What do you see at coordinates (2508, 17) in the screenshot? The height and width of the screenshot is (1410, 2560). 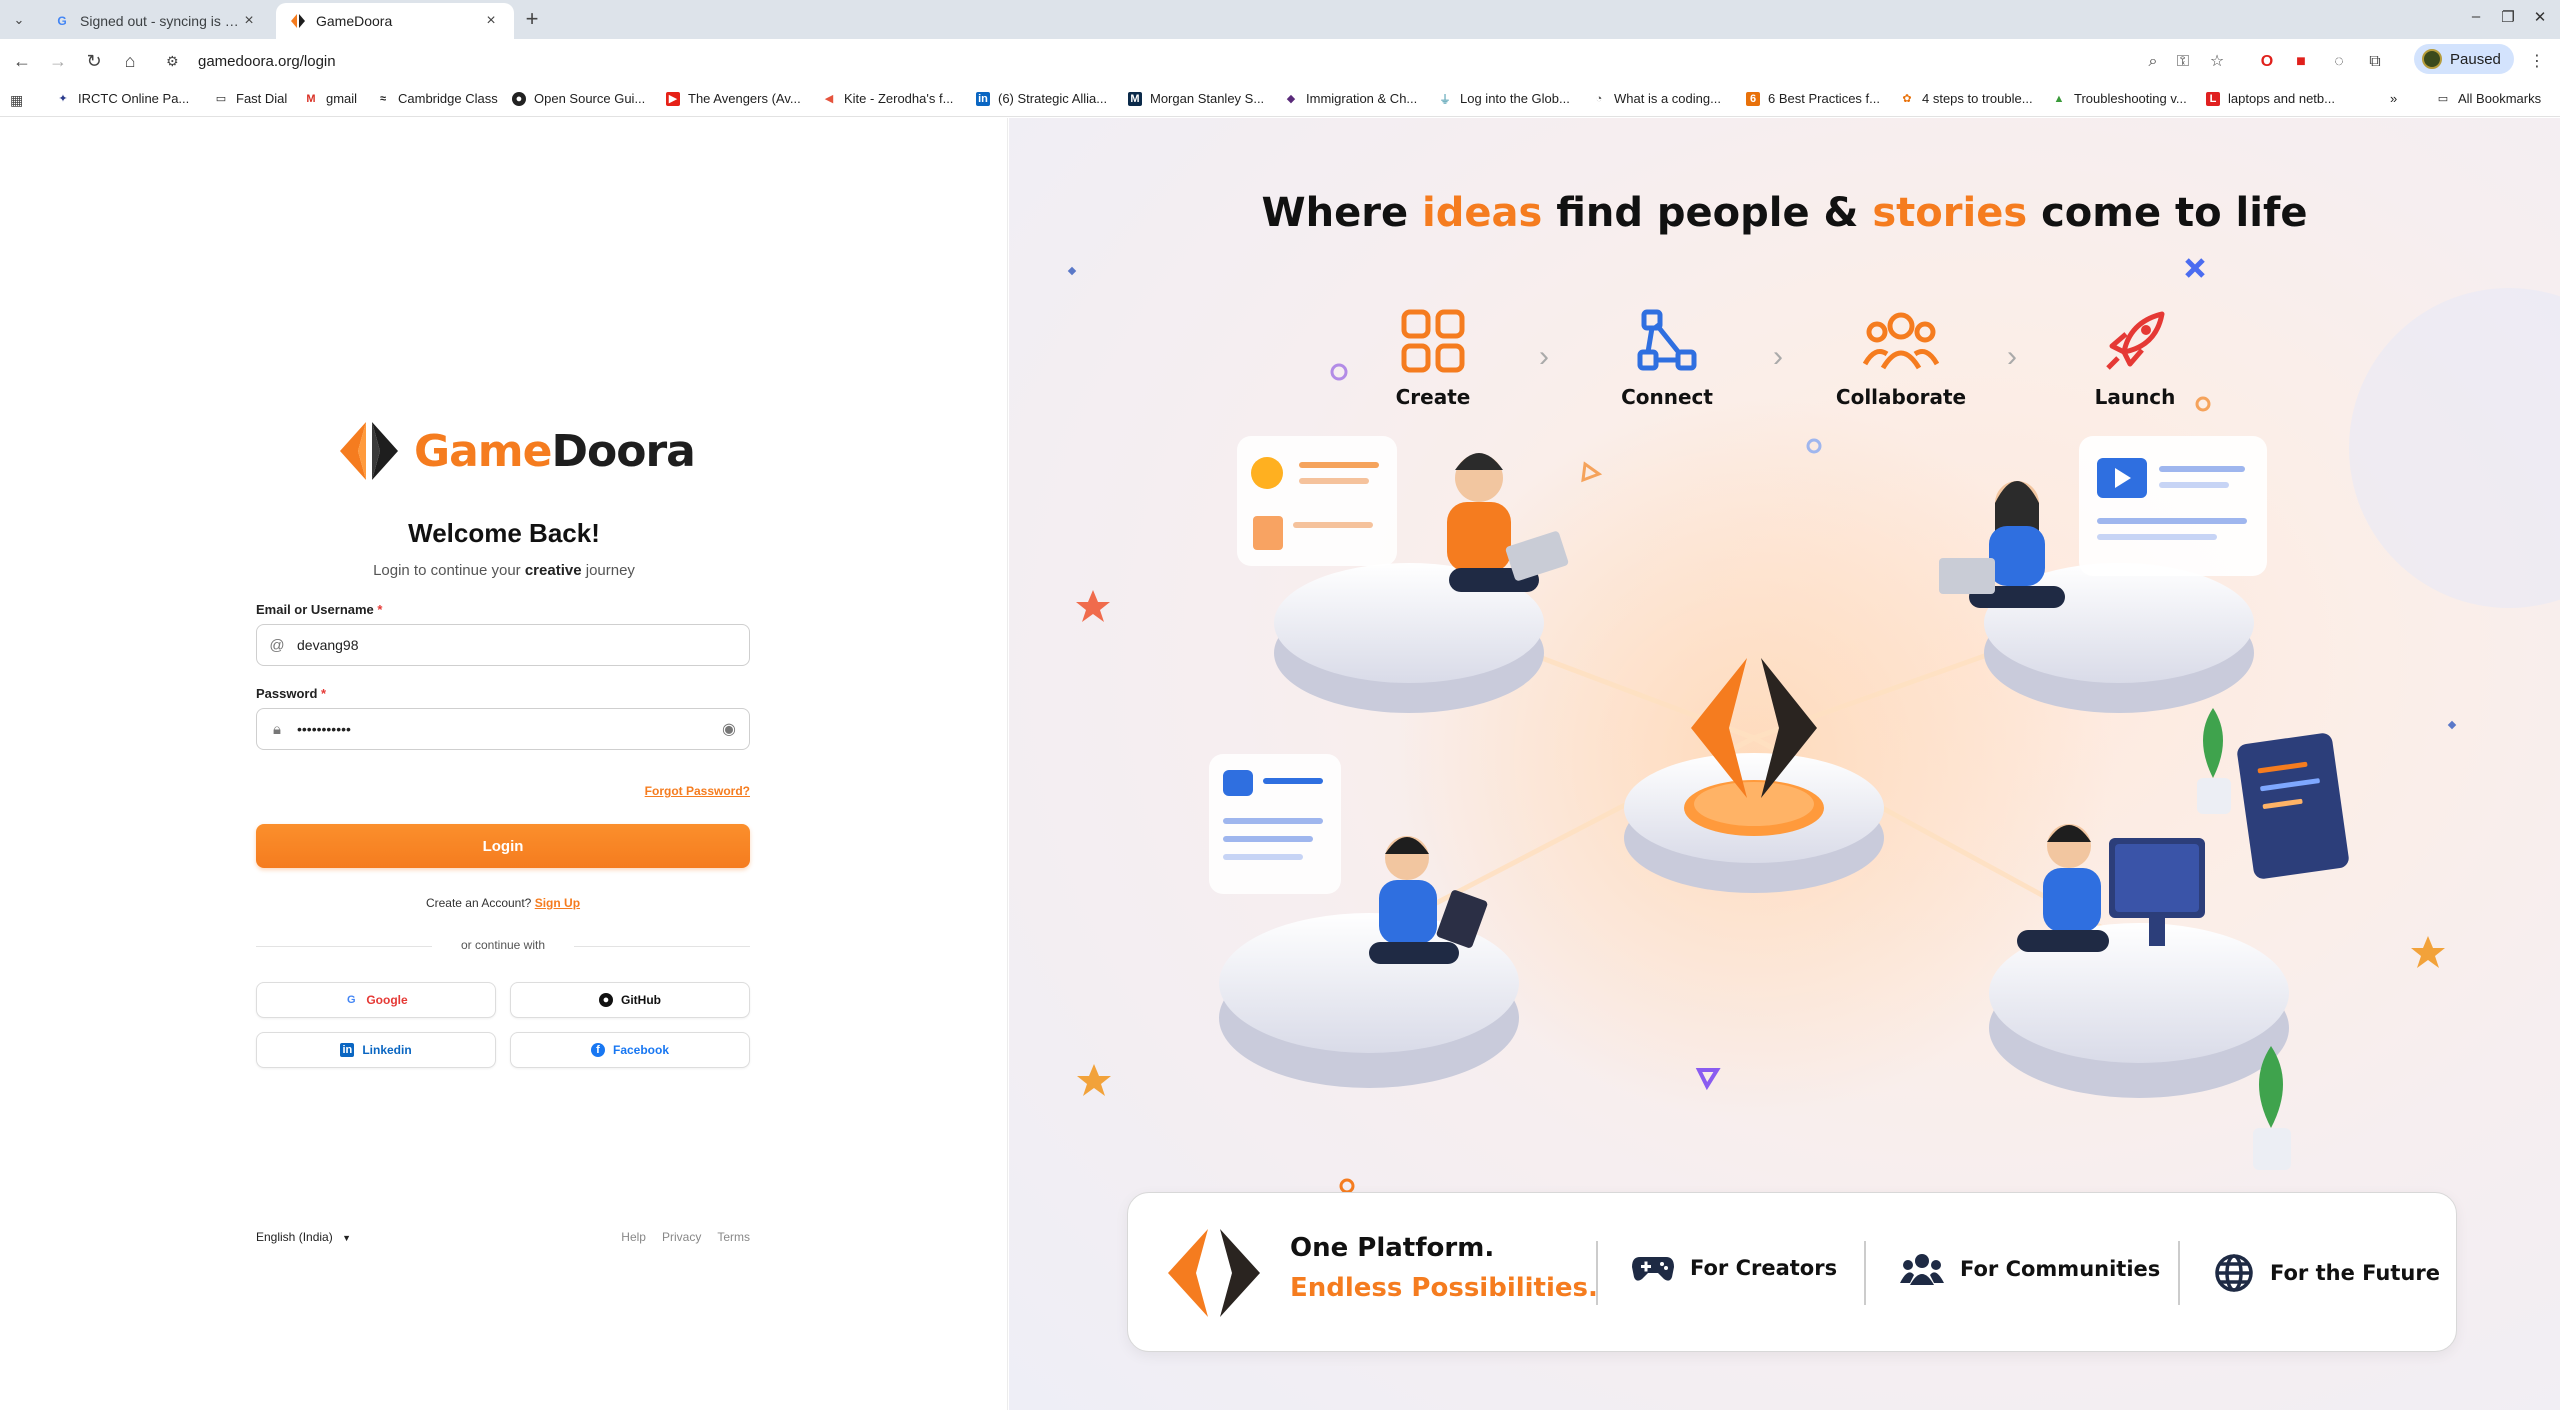 I see `restore-icon: ❐` at bounding box center [2508, 17].